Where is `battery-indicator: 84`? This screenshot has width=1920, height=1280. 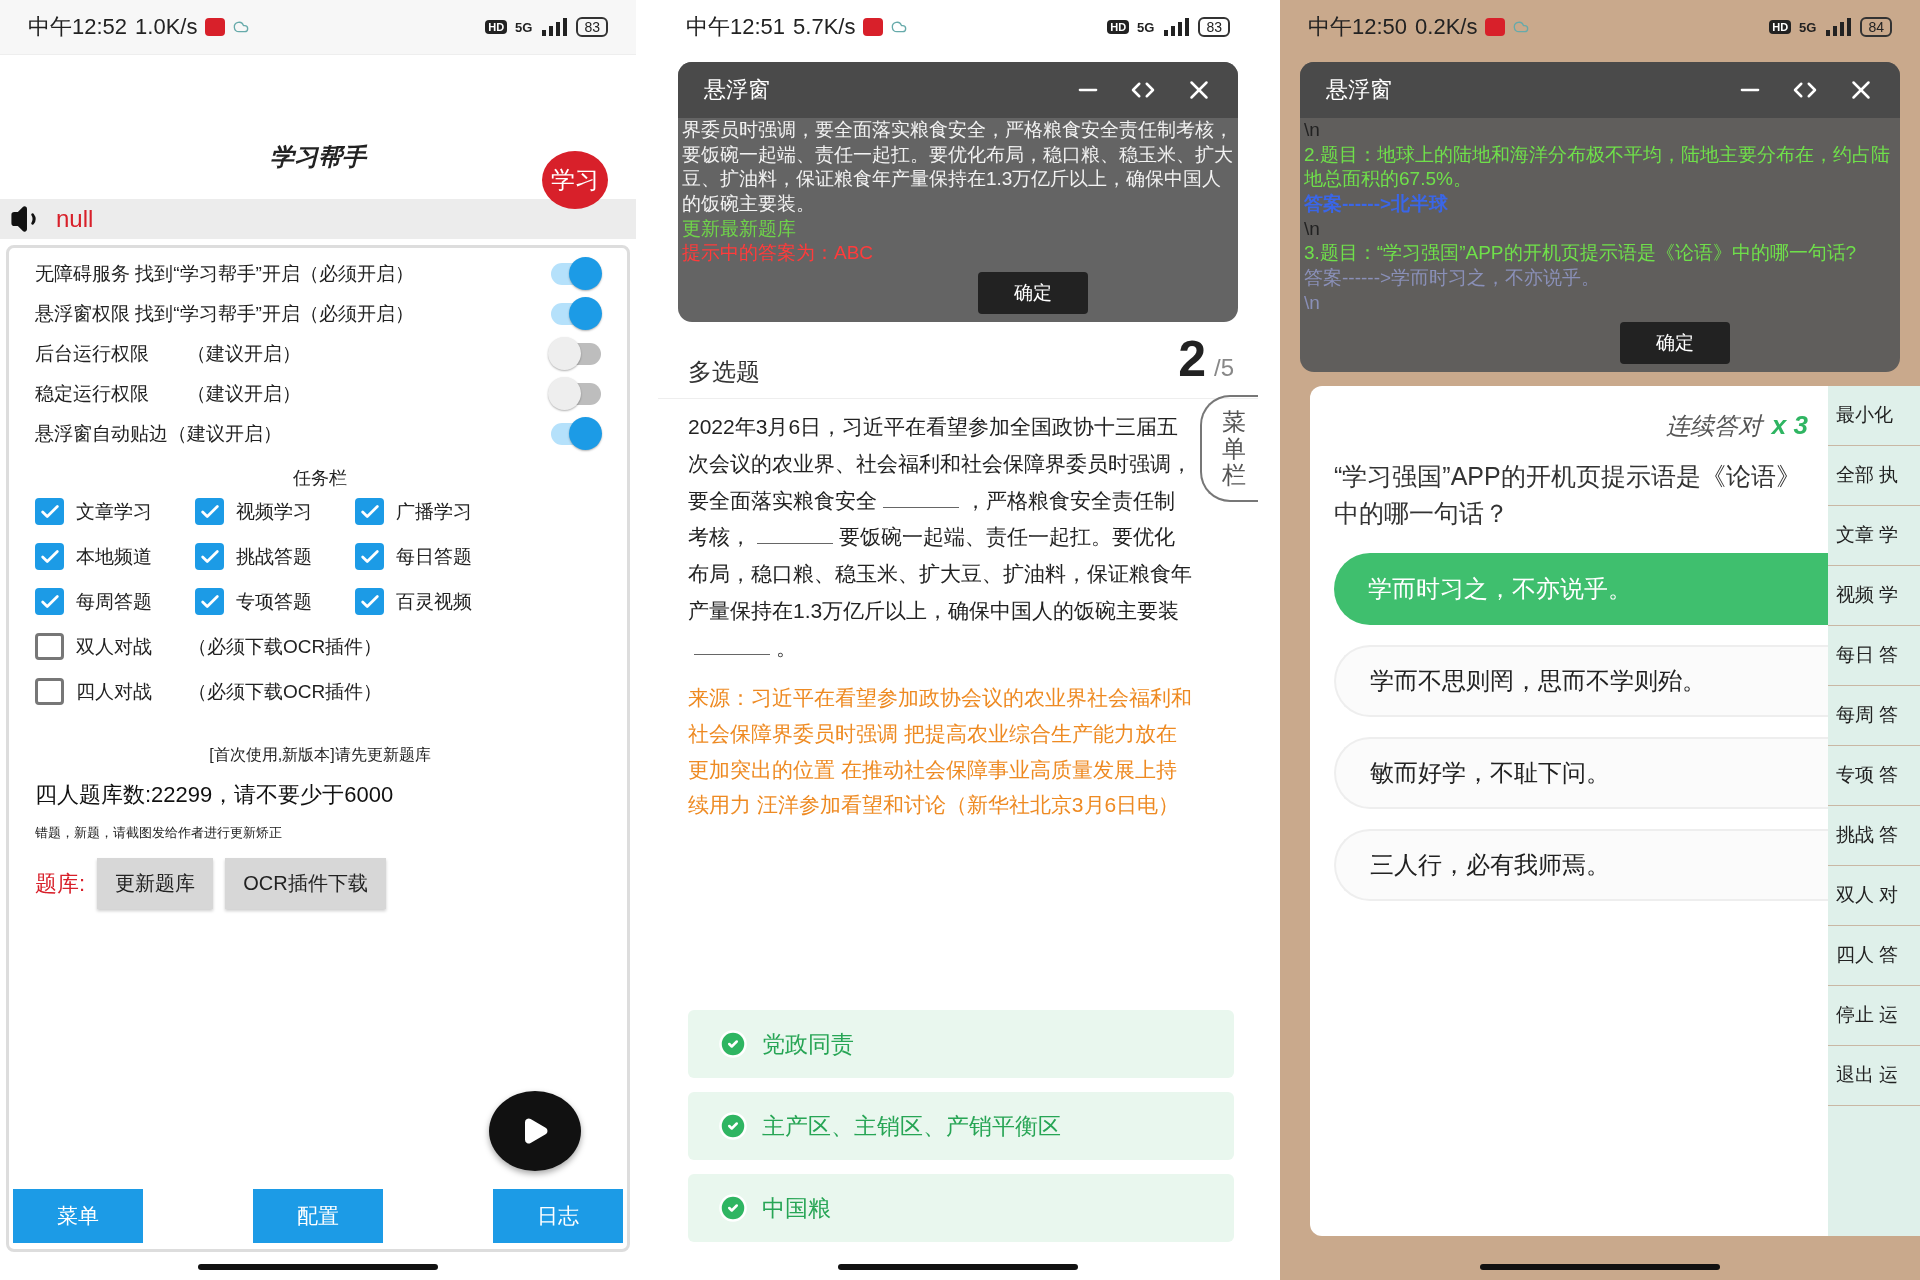
battery-indicator: 84 is located at coordinates (1876, 27).